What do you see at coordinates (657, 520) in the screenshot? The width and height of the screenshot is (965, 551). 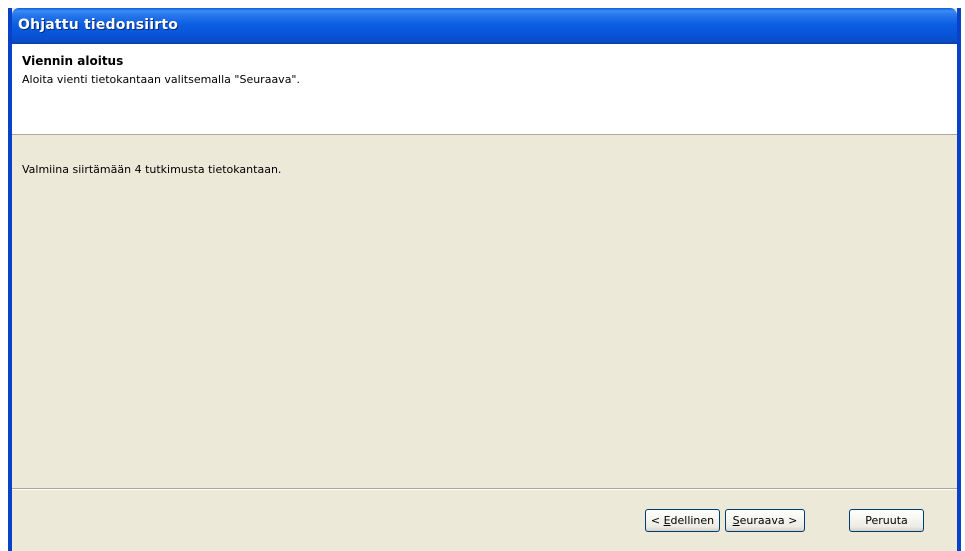 I see `back-button-prefix: <` at bounding box center [657, 520].